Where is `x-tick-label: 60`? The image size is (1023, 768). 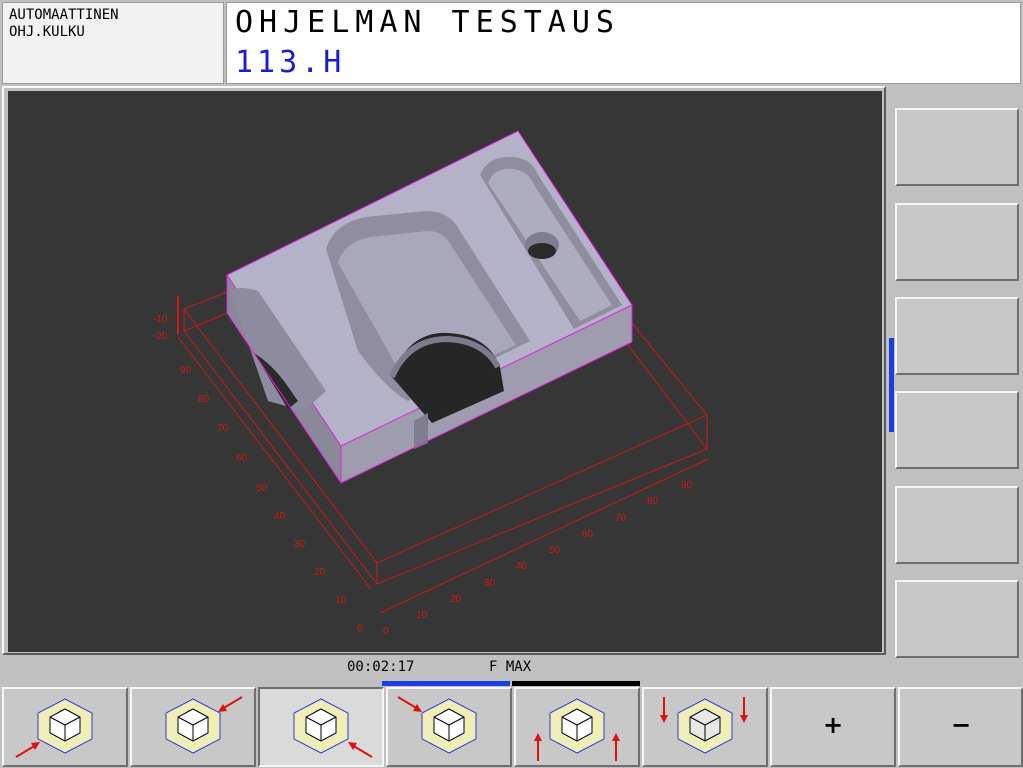 x-tick-label: 60 is located at coordinates (588, 534).